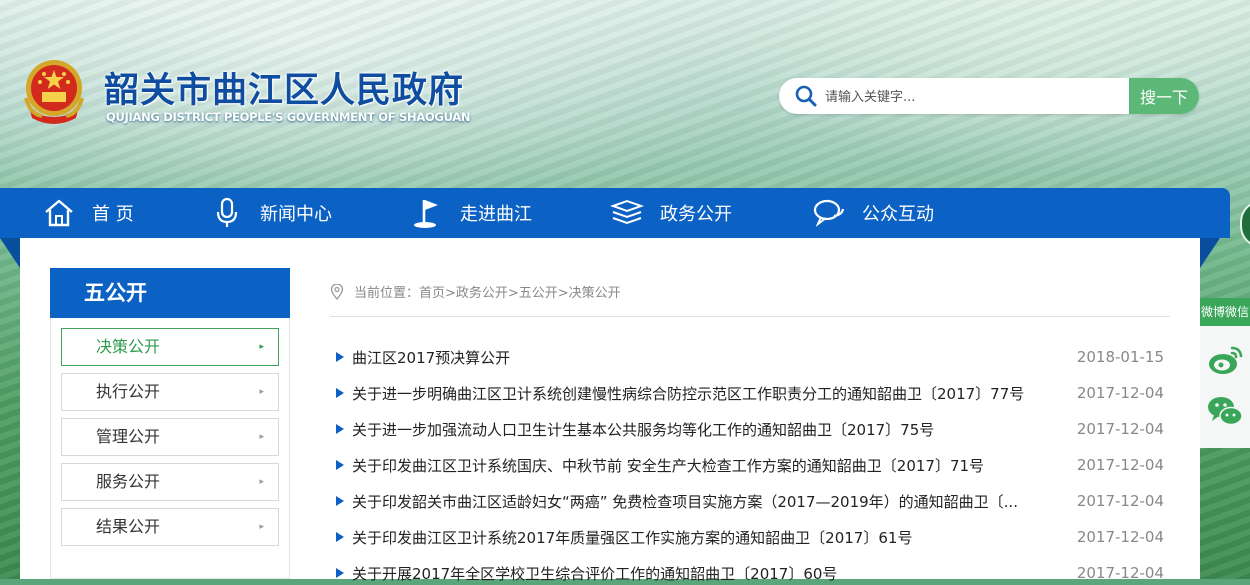  I want to click on nav-label: 走进曲江, so click(496, 214).